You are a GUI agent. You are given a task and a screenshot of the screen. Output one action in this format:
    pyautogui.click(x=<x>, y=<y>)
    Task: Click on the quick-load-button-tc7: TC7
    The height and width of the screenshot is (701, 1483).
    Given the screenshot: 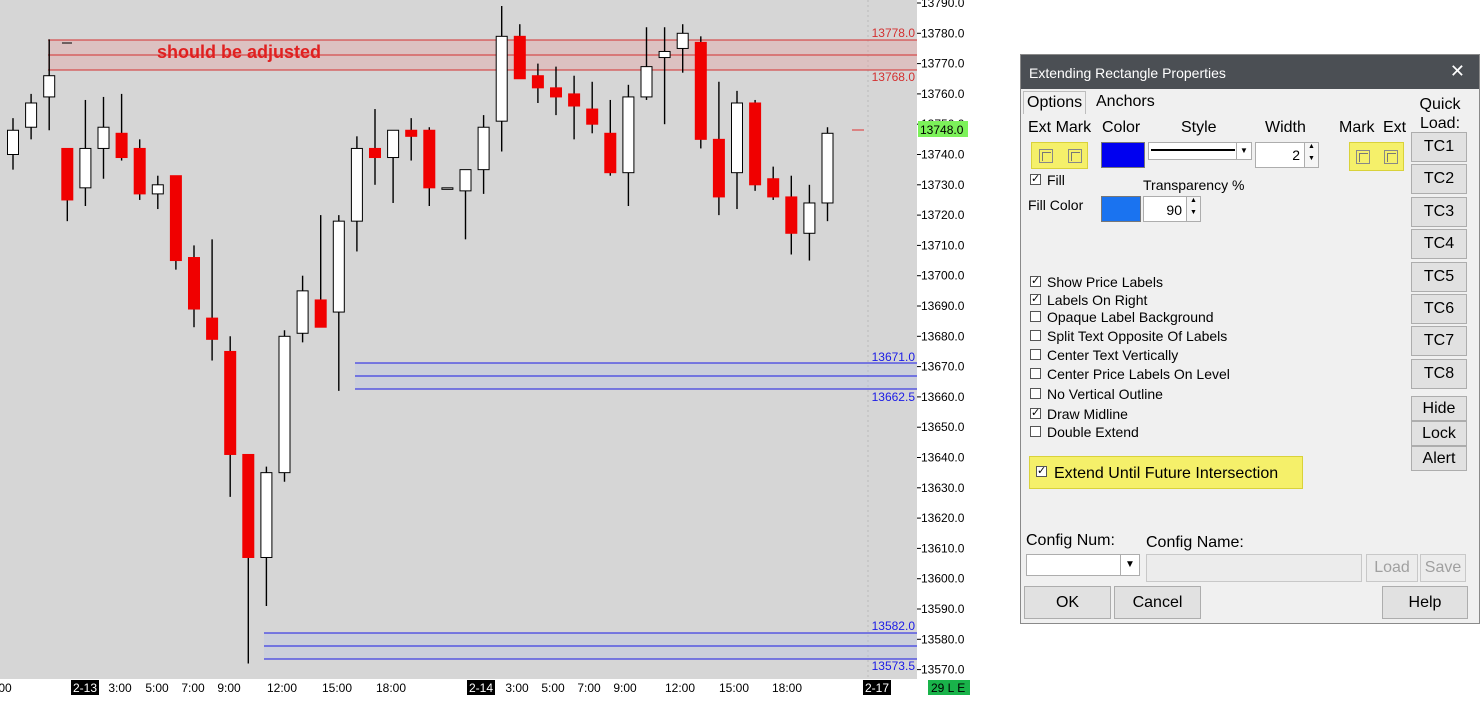 What is the action you would take?
    pyautogui.click(x=1439, y=341)
    